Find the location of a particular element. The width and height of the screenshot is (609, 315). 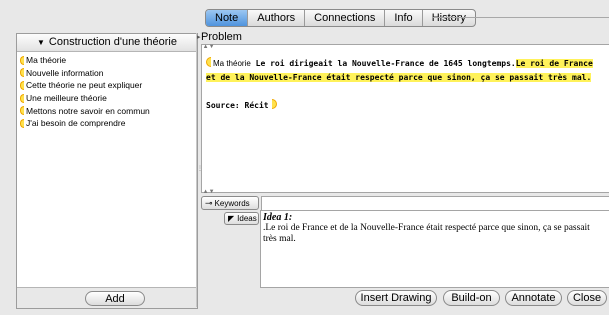

source-text: Source: Récit is located at coordinates (237, 105).